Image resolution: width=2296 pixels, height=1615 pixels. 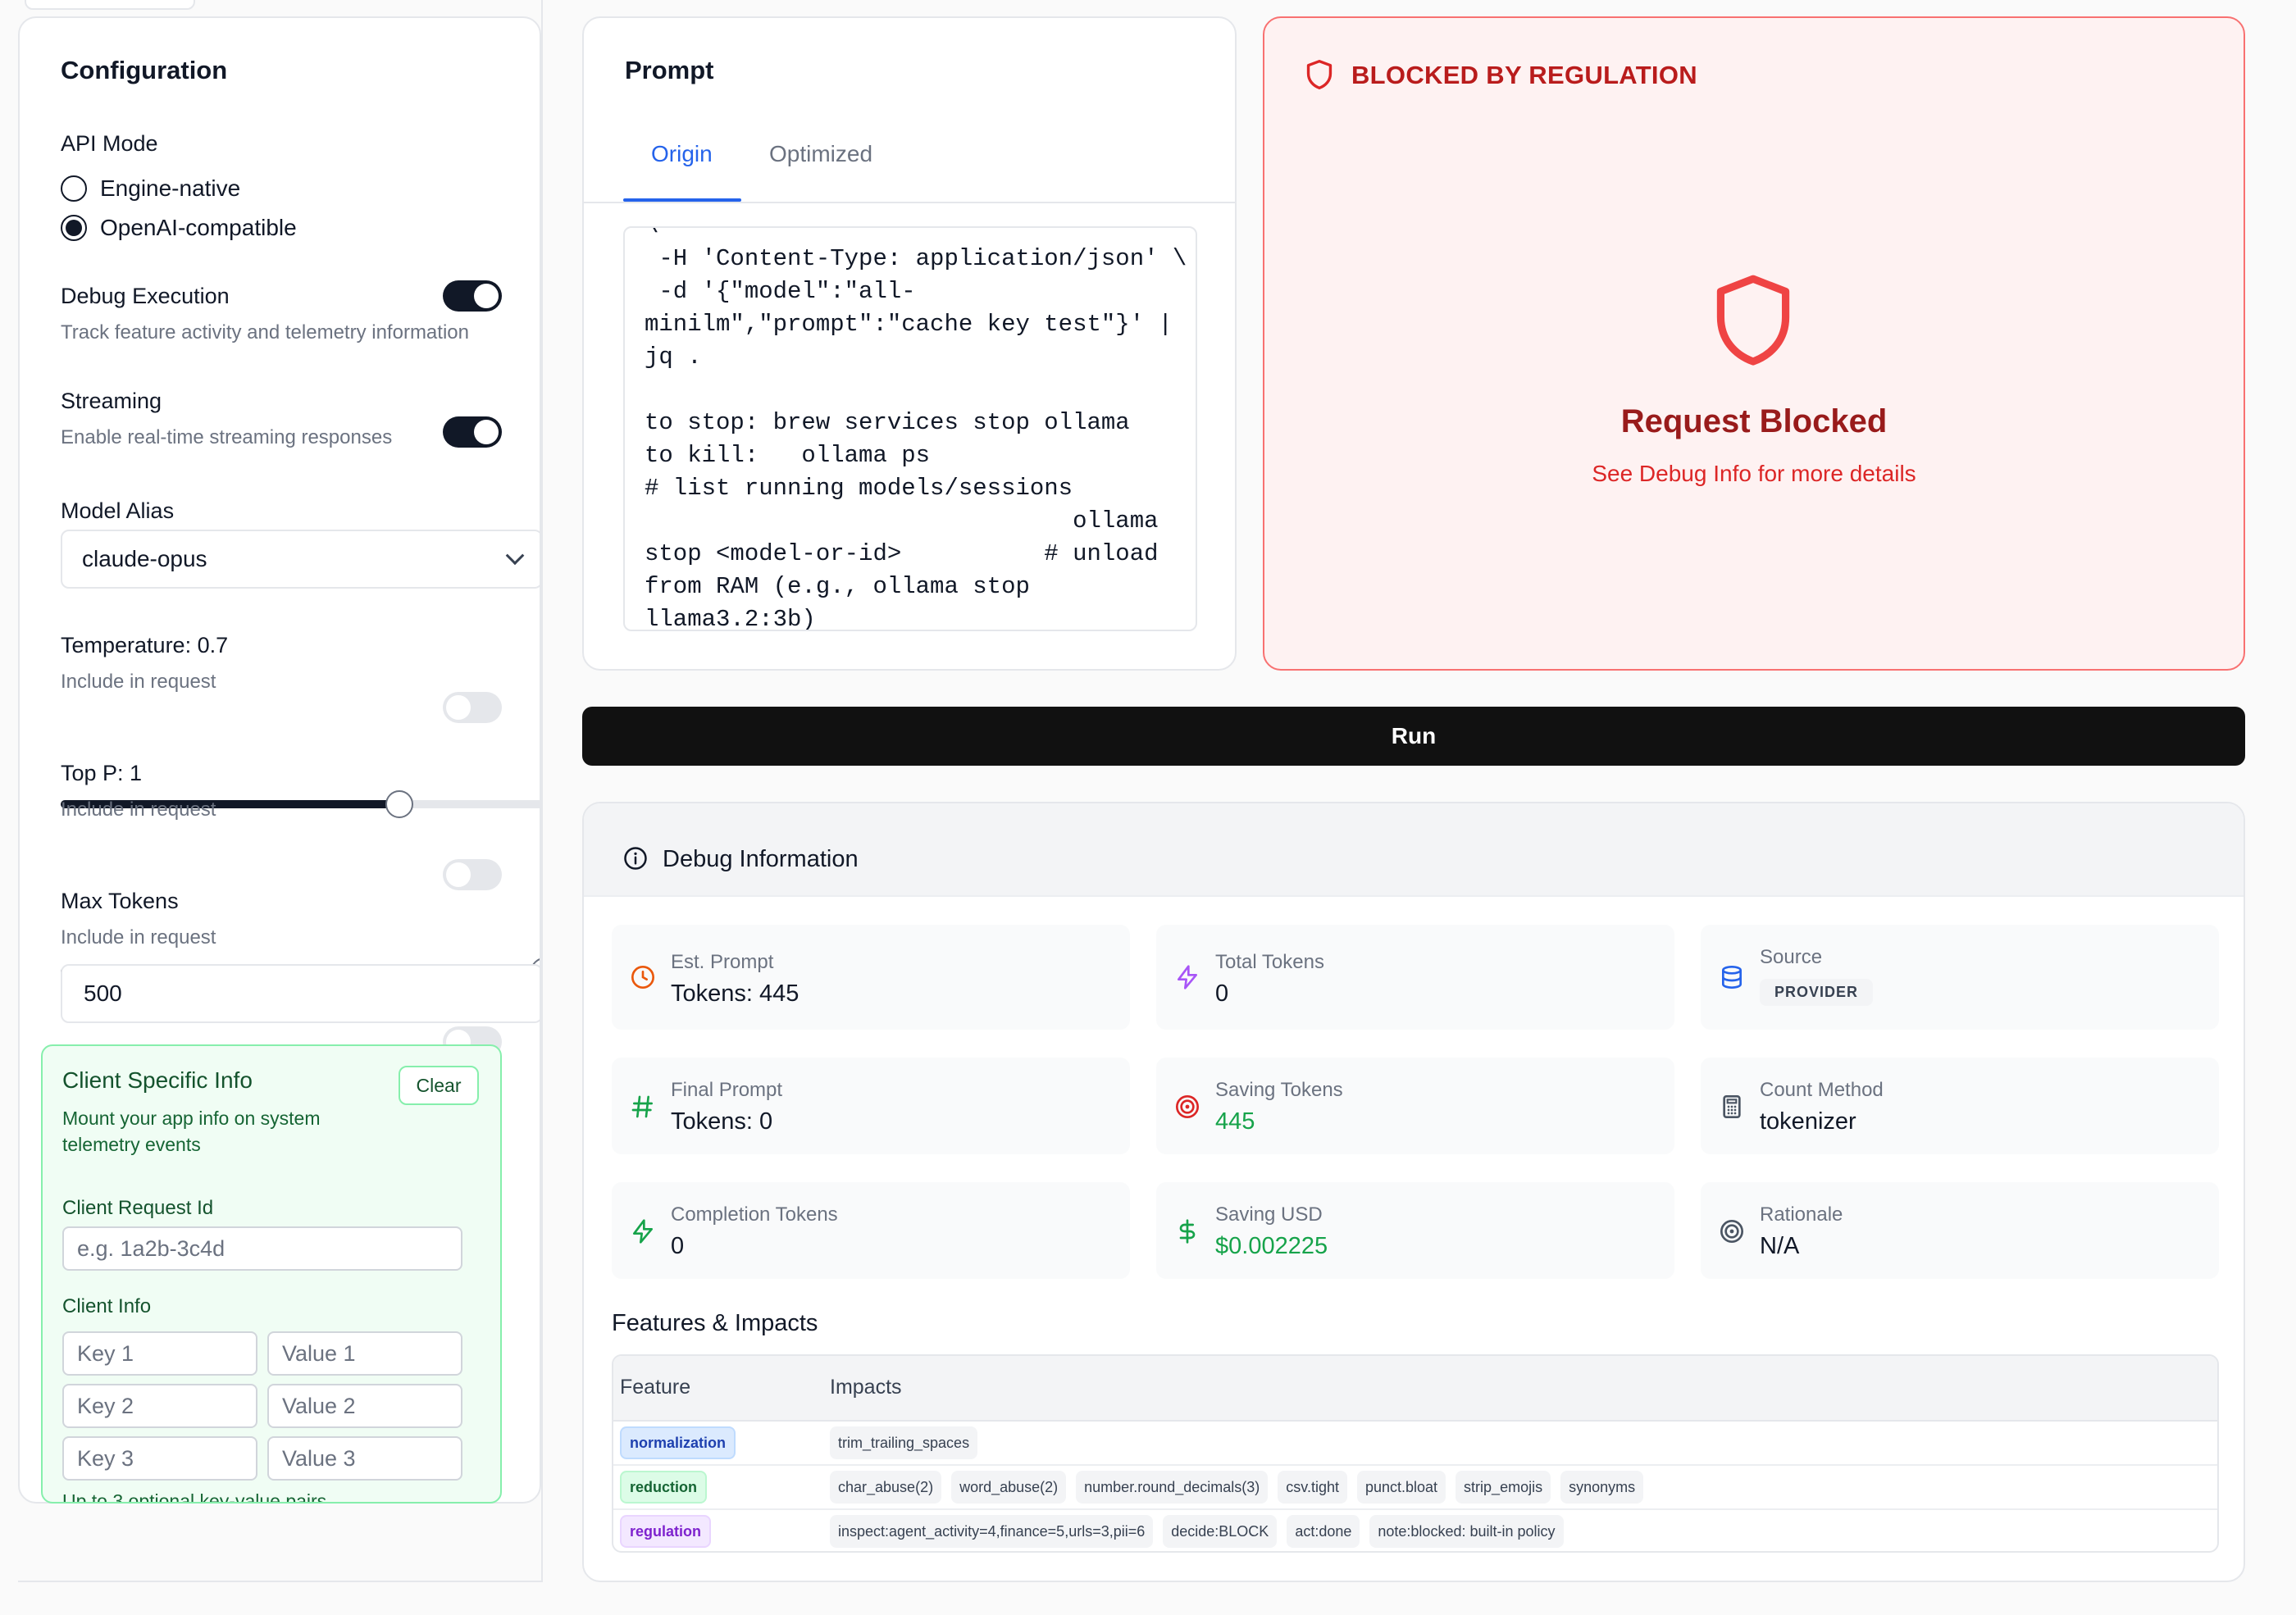 What do you see at coordinates (1222, 993) in the screenshot?
I see `stat-total-tokens-value: 0` at bounding box center [1222, 993].